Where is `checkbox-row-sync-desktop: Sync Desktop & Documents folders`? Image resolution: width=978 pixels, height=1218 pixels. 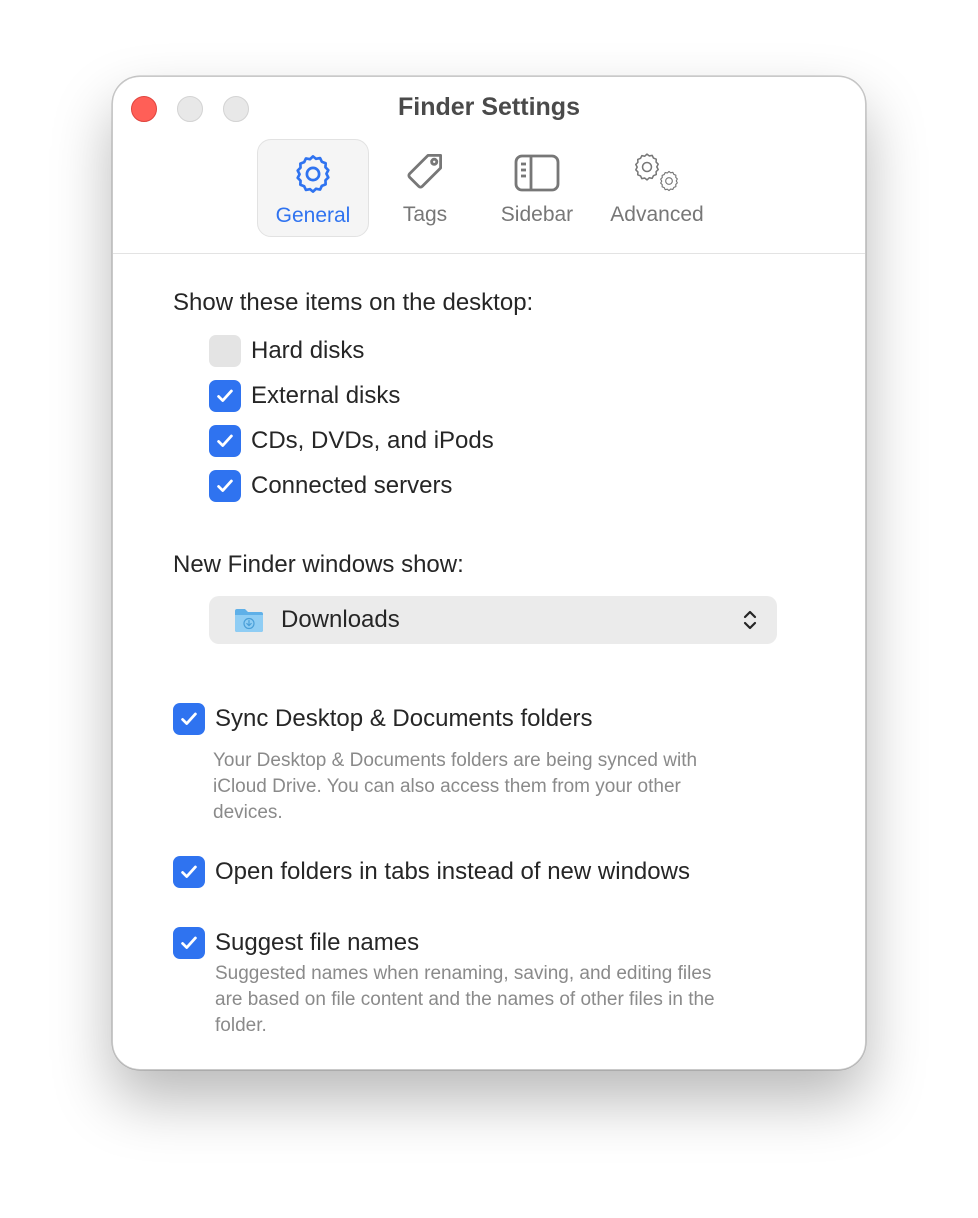
checkbox-row-sync-desktop: Sync Desktop & Documents folders is located at coordinates (383, 719).